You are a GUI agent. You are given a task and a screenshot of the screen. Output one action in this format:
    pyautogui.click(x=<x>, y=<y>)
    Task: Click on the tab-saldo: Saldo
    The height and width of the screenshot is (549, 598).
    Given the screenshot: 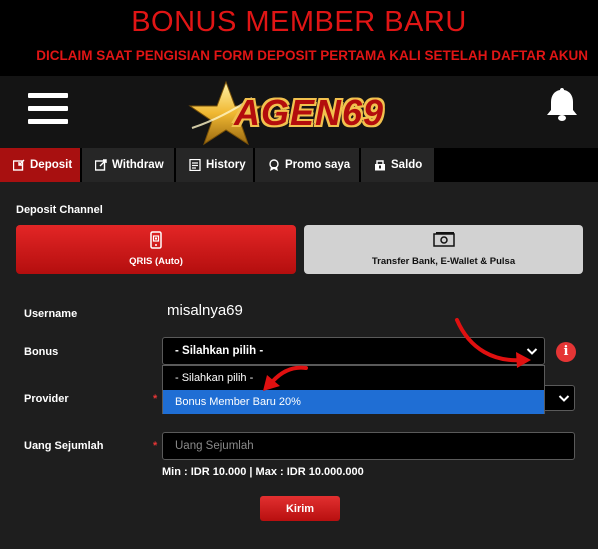 What is the action you would take?
    pyautogui.click(x=398, y=165)
    